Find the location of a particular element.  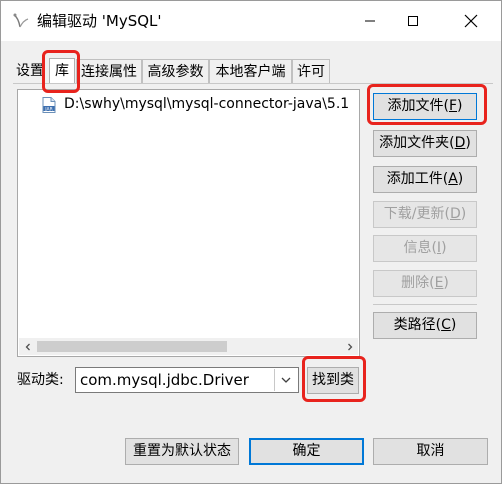

scroll-left-button is located at coordinates (27, 346).